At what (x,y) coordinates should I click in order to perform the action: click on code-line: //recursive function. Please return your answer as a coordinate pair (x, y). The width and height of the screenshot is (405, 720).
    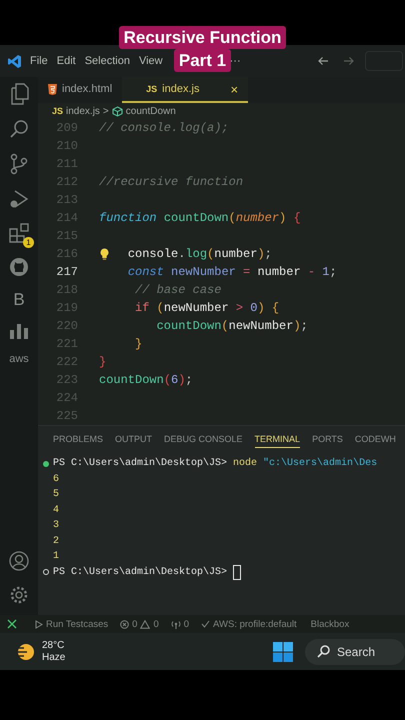
    Looking at the image, I should click on (171, 182).